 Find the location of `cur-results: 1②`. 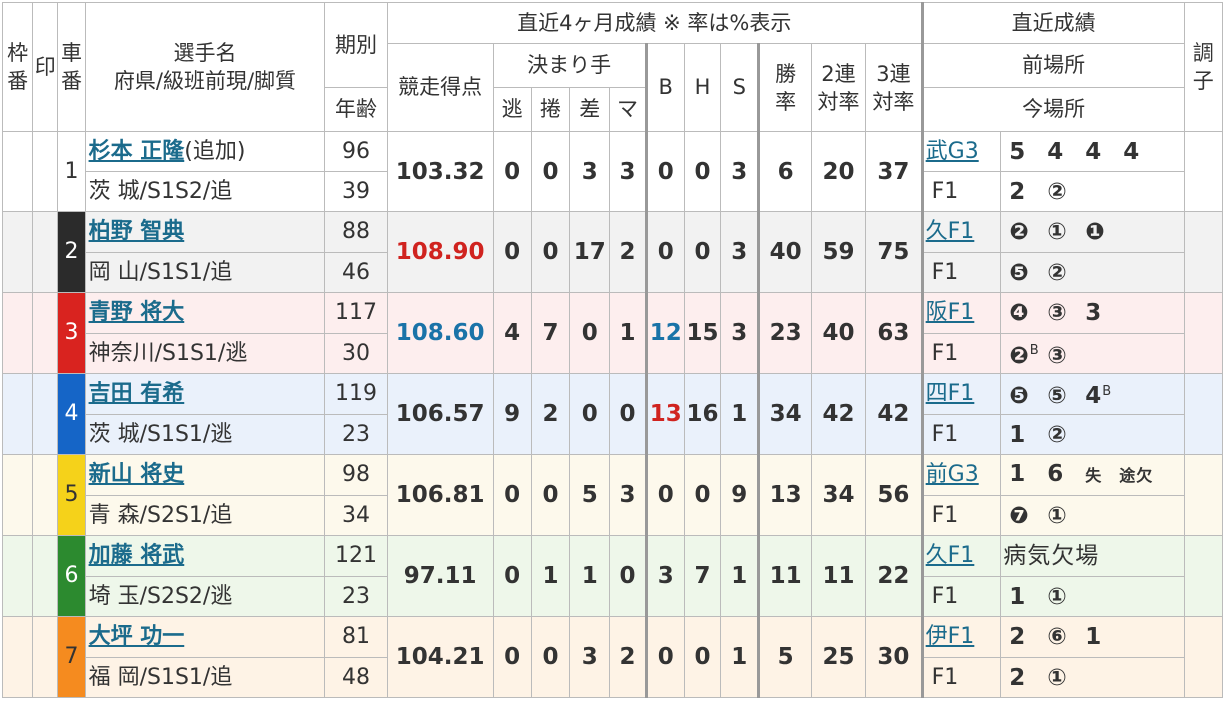

cur-results: 1② is located at coordinates (1092, 434).